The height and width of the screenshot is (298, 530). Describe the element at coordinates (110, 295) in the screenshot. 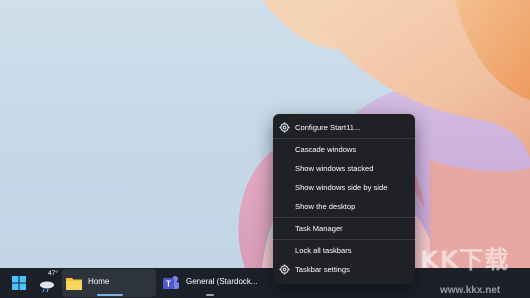

I see `active-window-indicator` at that location.